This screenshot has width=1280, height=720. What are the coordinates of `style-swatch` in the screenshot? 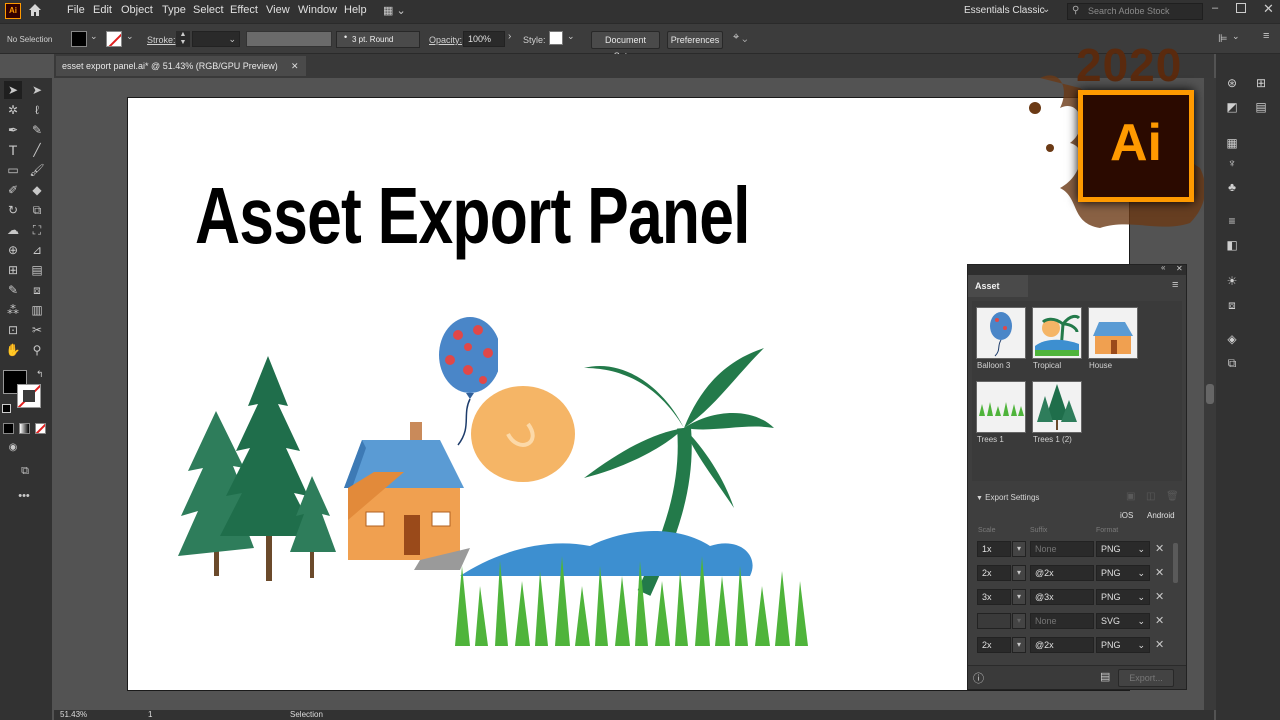 It's located at (556, 38).